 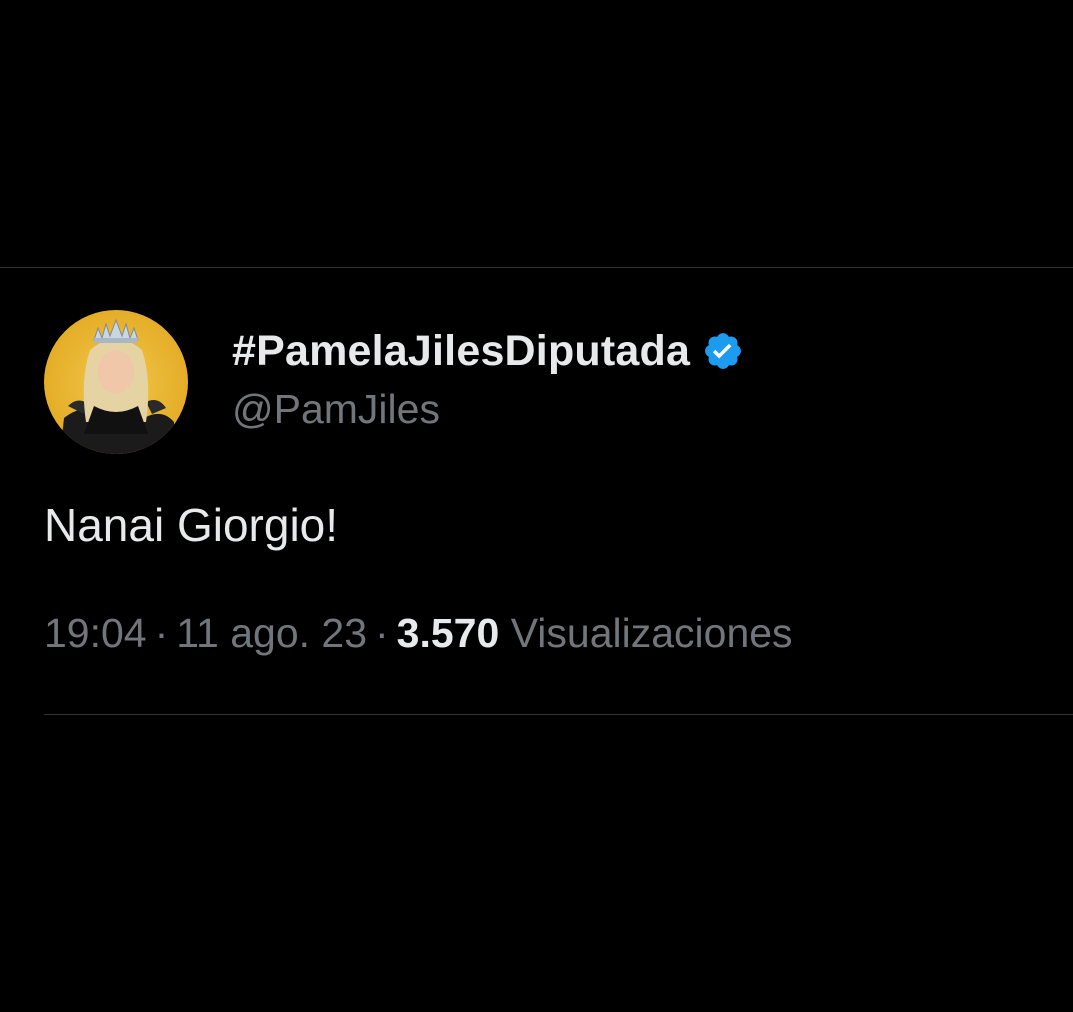 What do you see at coordinates (461, 351) in the screenshot?
I see `display-name: #PamelaJilesDiputada` at bounding box center [461, 351].